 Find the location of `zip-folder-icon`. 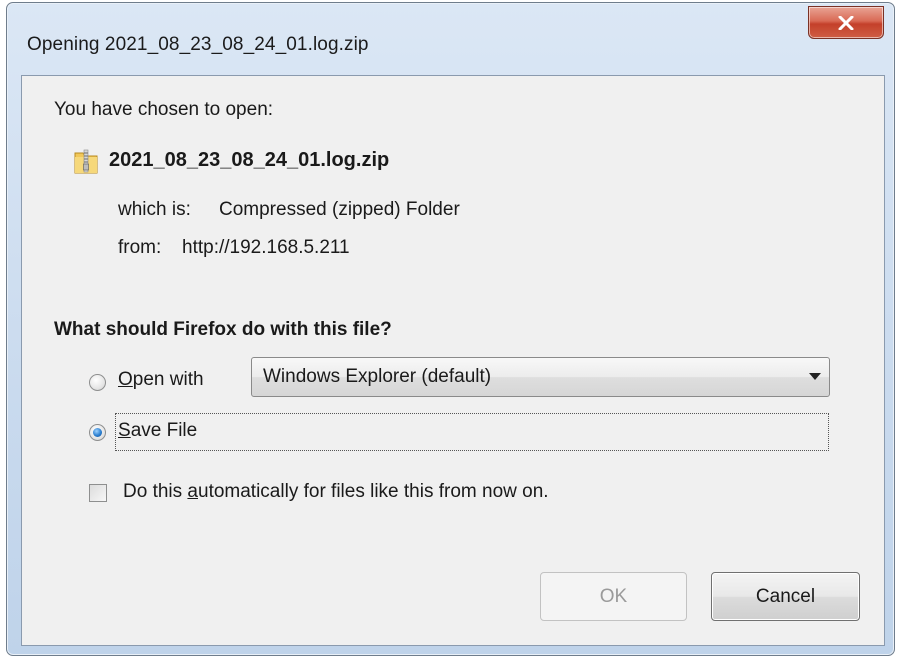

zip-folder-icon is located at coordinates (86, 161).